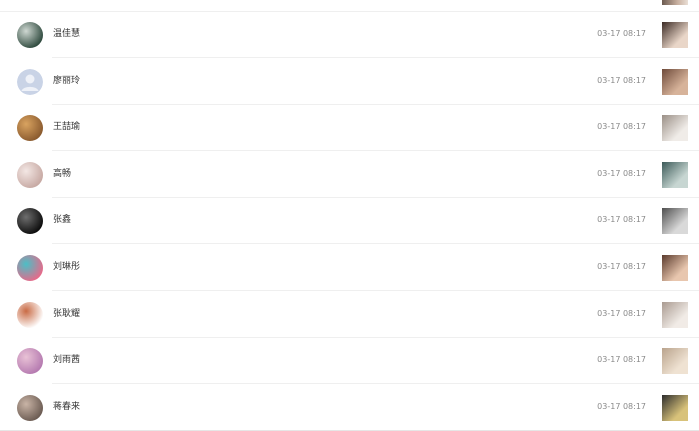  I want to click on user-name: 廖丽玲, so click(67, 80).